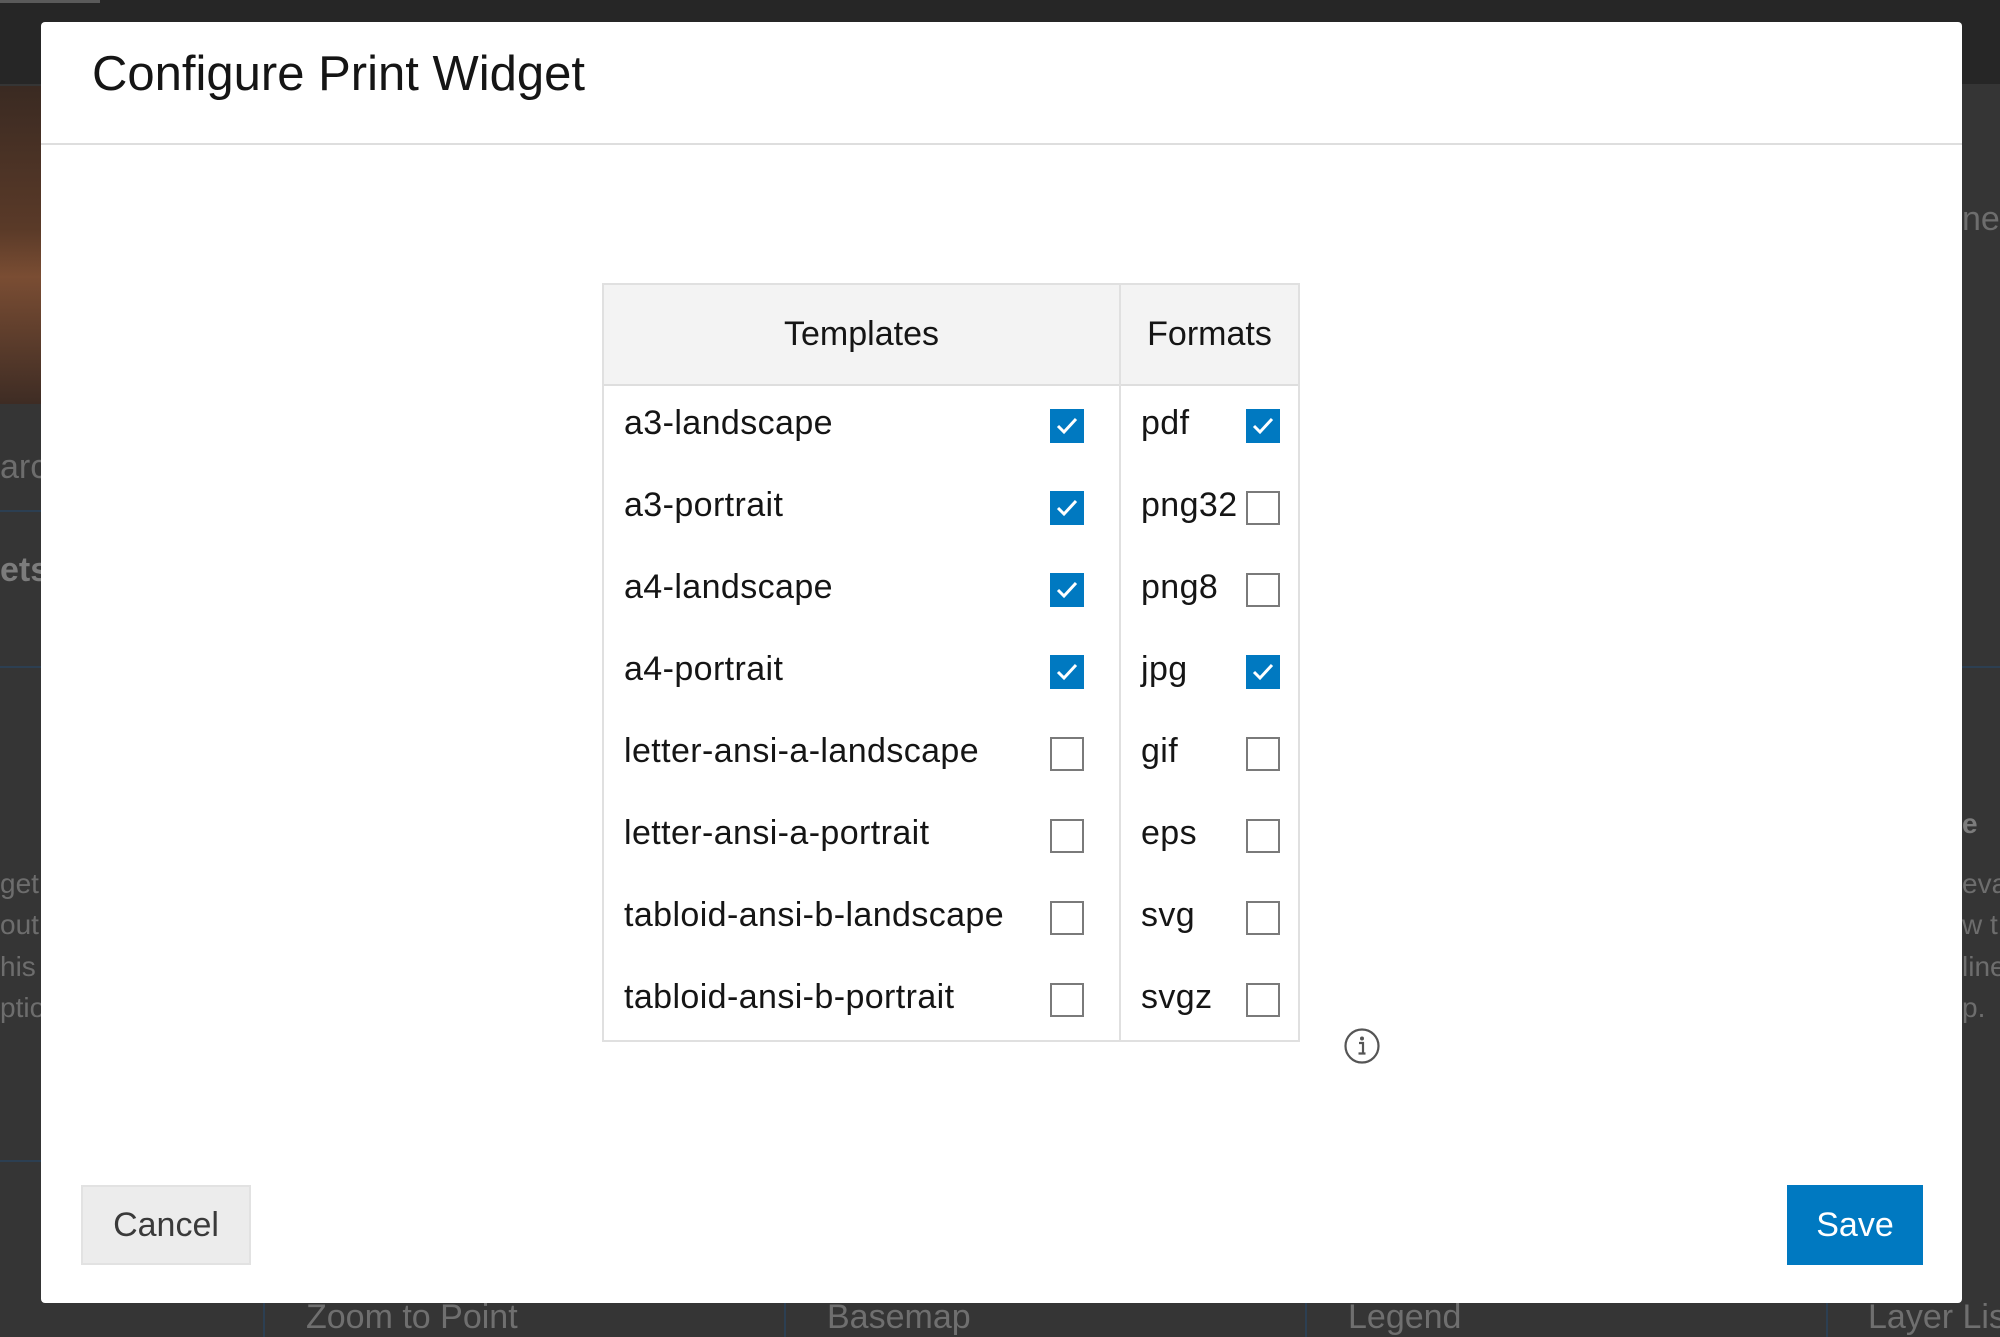 Image resolution: width=2000 pixels, height=1337 pixels. What do you see at coordinates (412, 1317) in the screenshot?
I see `background-card-title: Zoom to Point` at bounding box center [412, 1317].